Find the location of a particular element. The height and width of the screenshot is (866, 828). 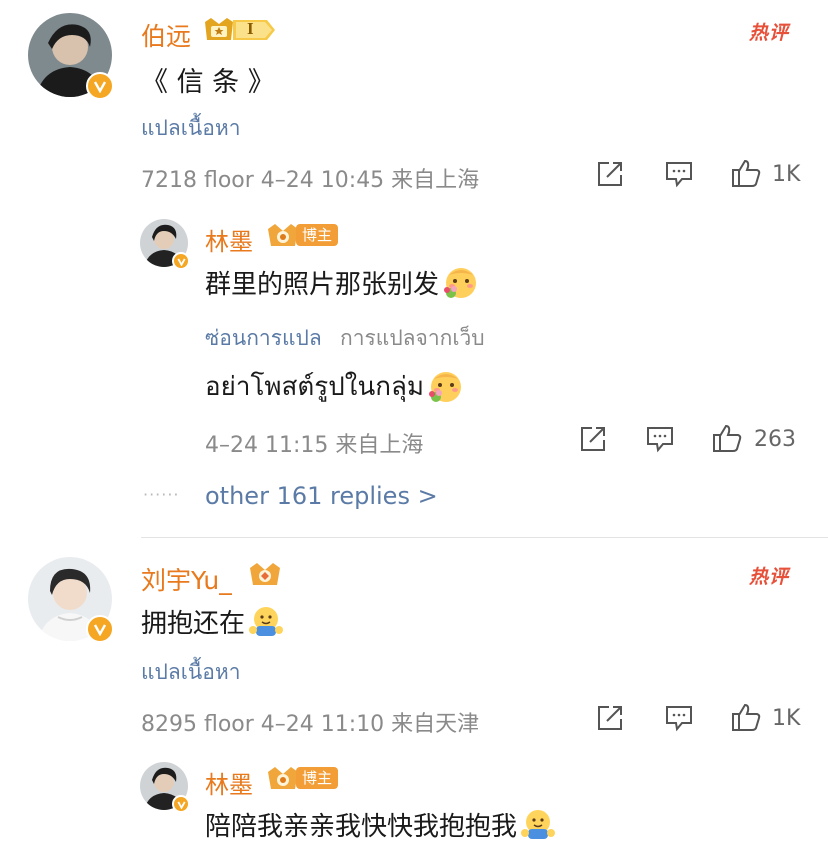

reply-text: 陪陪我亲亲我快快我抱抱我 is located at coordinates (381, 824).